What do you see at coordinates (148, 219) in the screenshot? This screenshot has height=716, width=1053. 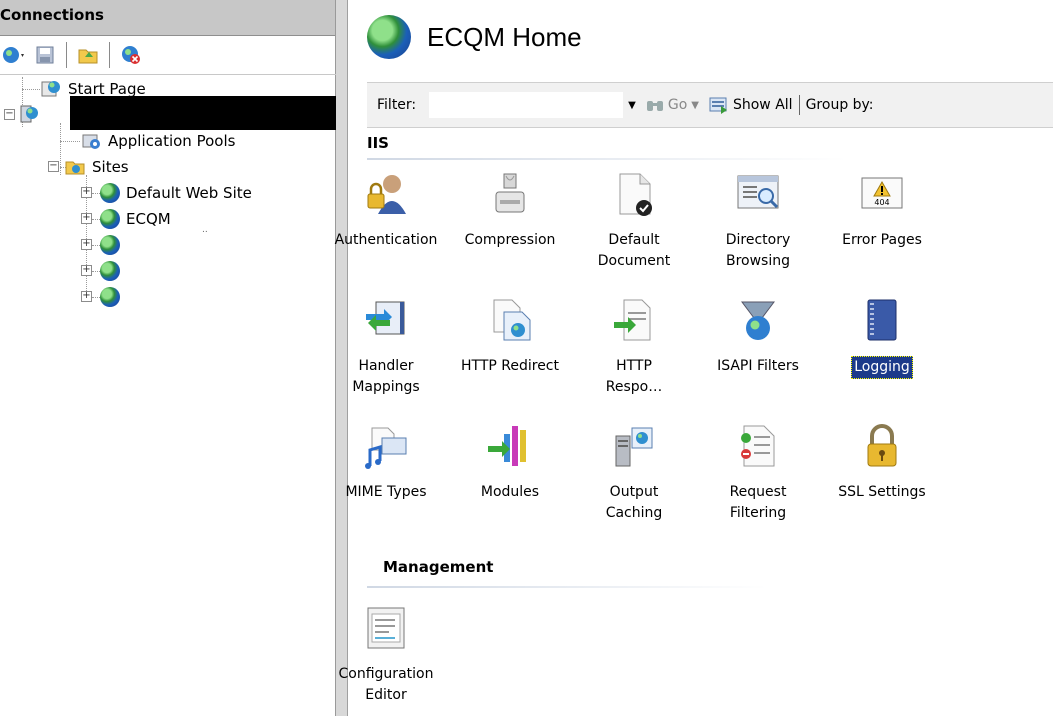 I see `tree-item-label: ECQM` at bounding box center [148, 219].